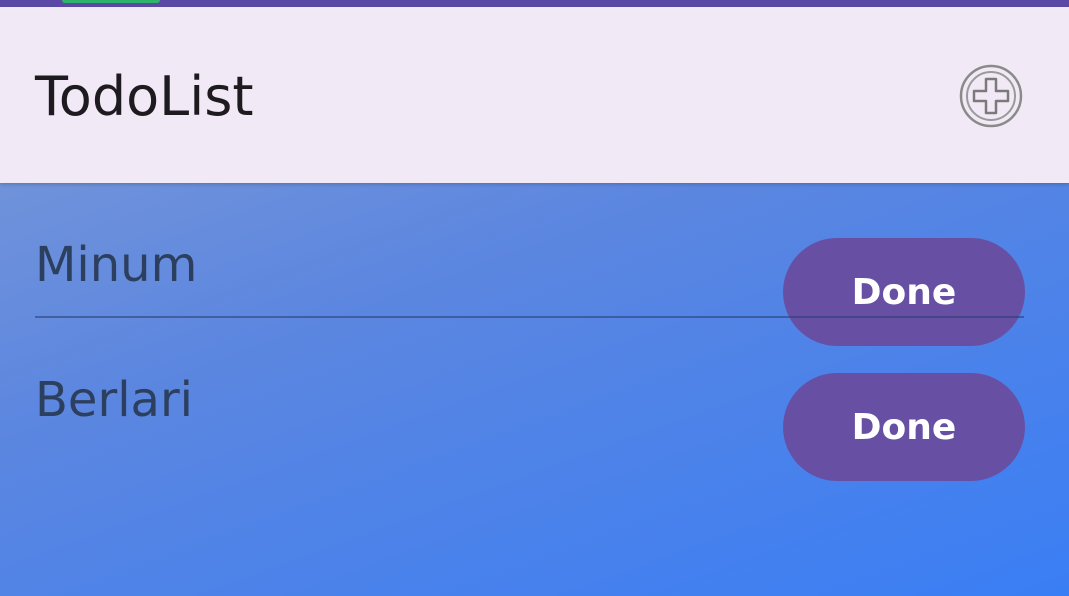 The width and height of the screenshot is (1069, 596). I want to click on status-bar, so click(534, 3).